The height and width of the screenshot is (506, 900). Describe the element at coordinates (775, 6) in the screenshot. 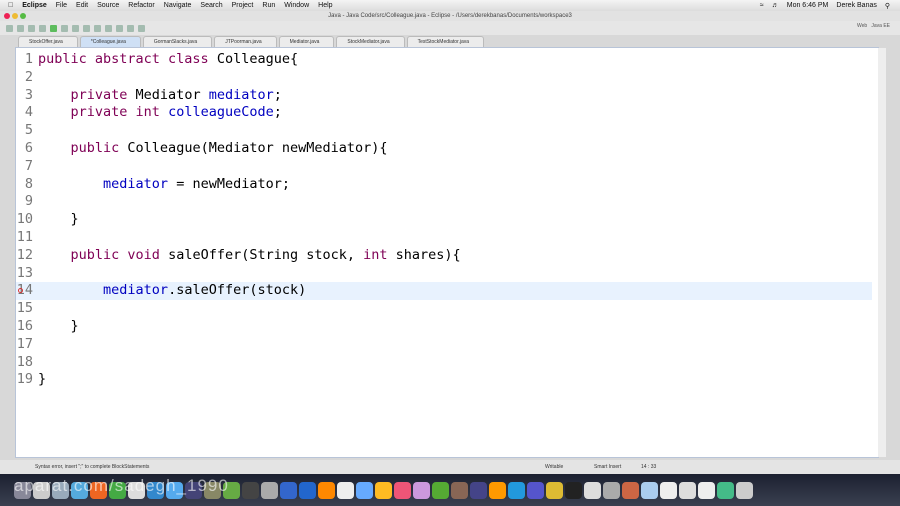

I see `volume-icon: ♬` at that location.